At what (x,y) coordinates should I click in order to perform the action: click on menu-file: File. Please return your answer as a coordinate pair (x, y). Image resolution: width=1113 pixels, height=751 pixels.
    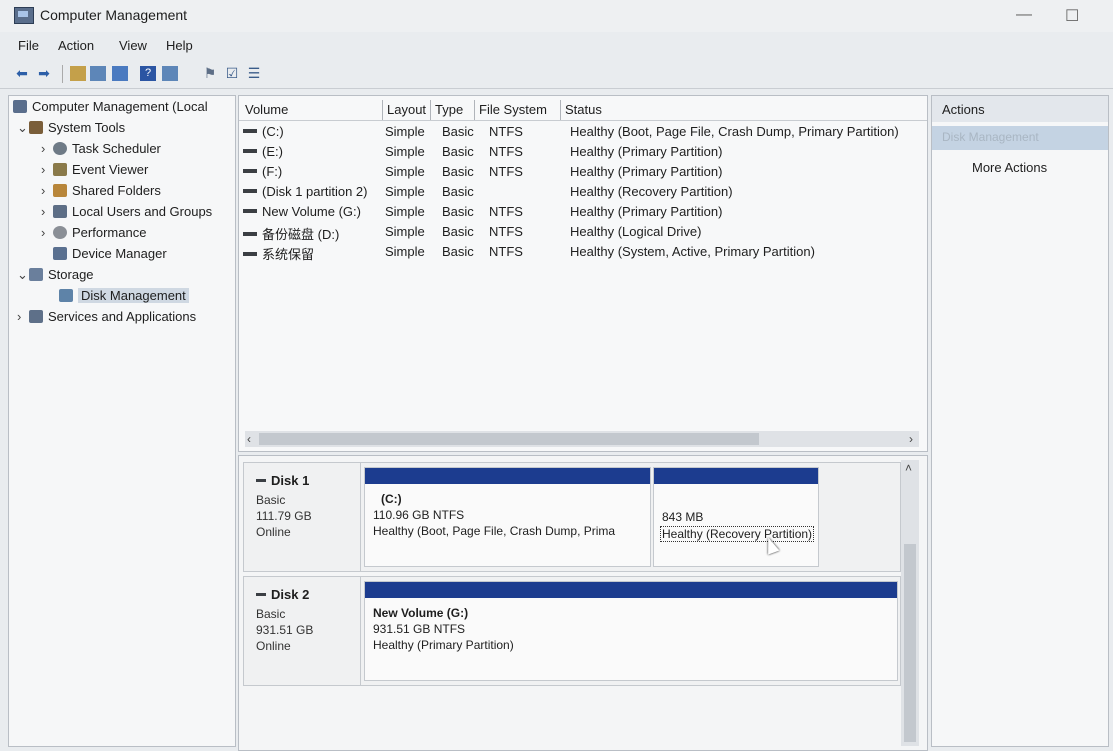
    Looking at the image, I should click on (28, 45).